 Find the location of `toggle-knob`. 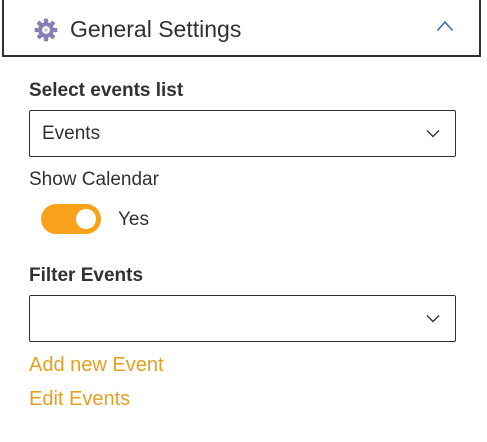

toggle-knob is located at coordinates (86, 219).